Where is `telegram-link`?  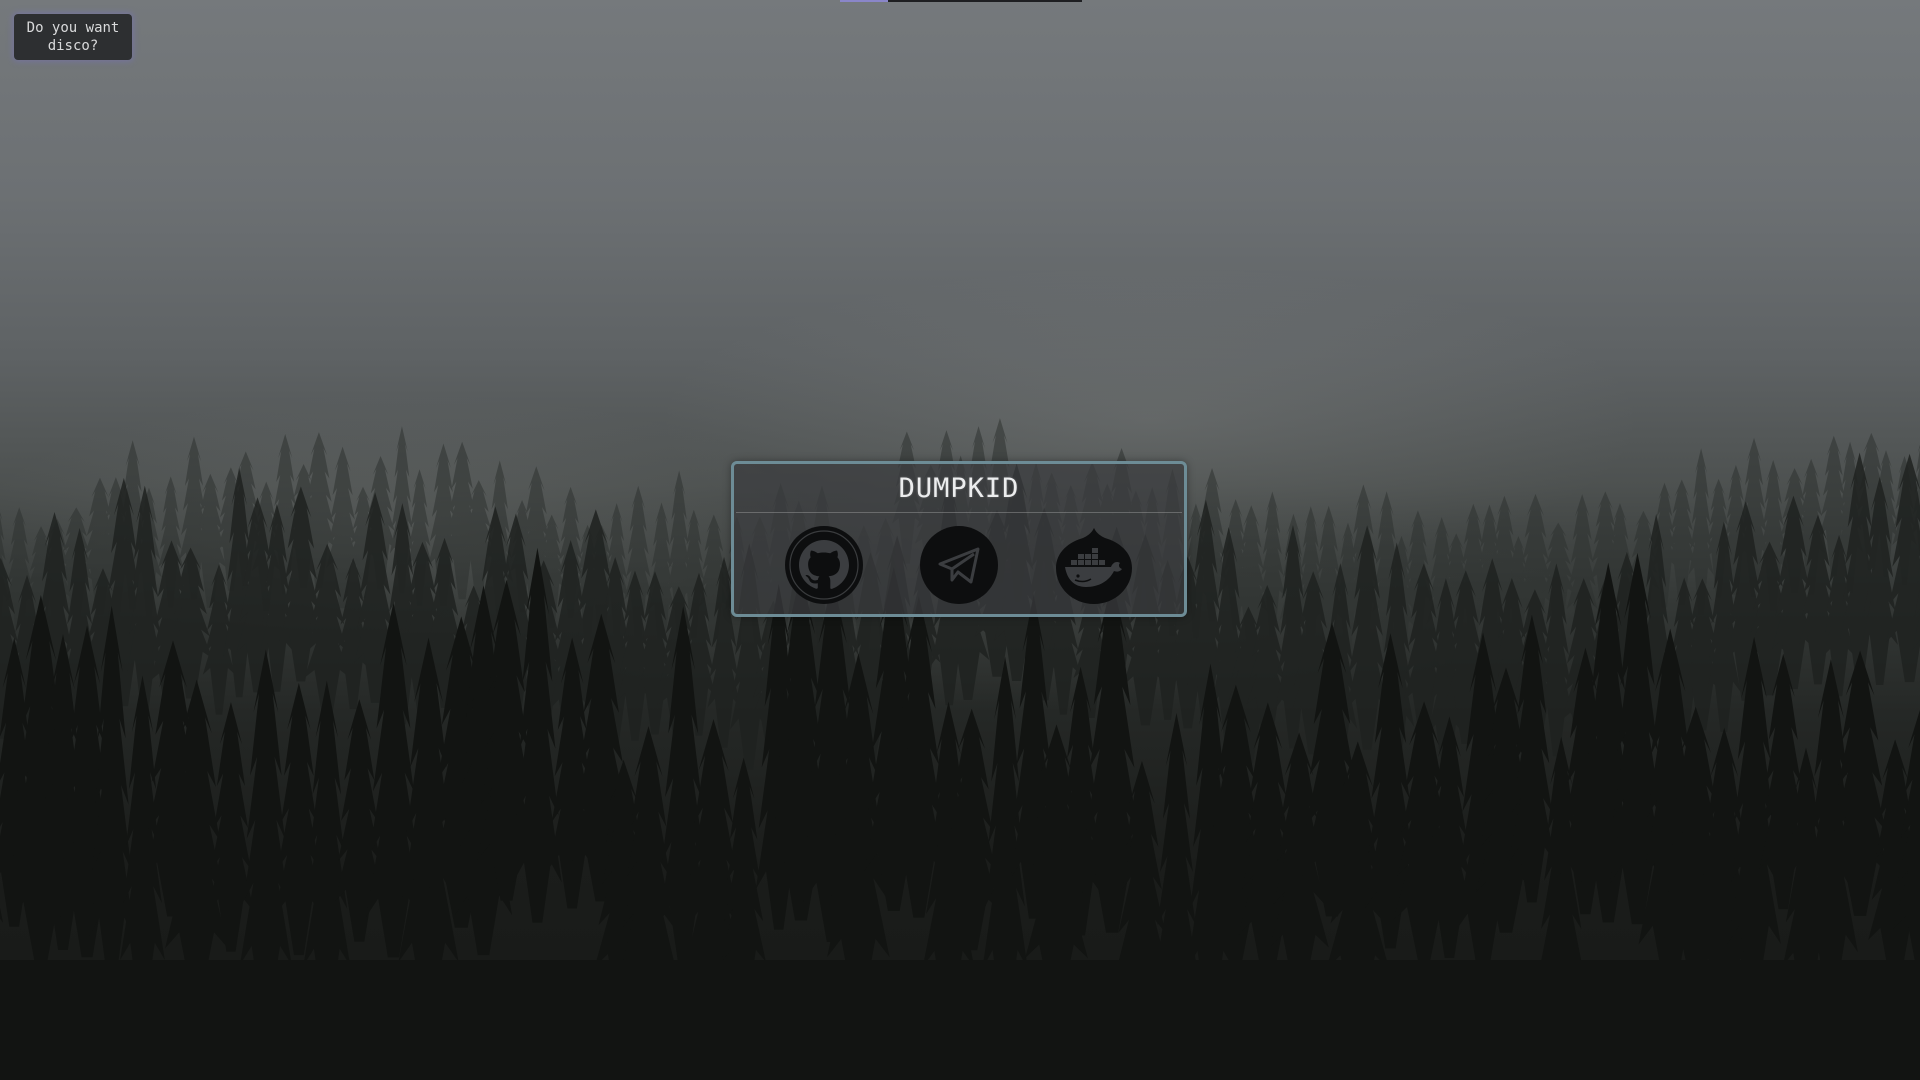 telegram-link is located at coordinates (959, 565).